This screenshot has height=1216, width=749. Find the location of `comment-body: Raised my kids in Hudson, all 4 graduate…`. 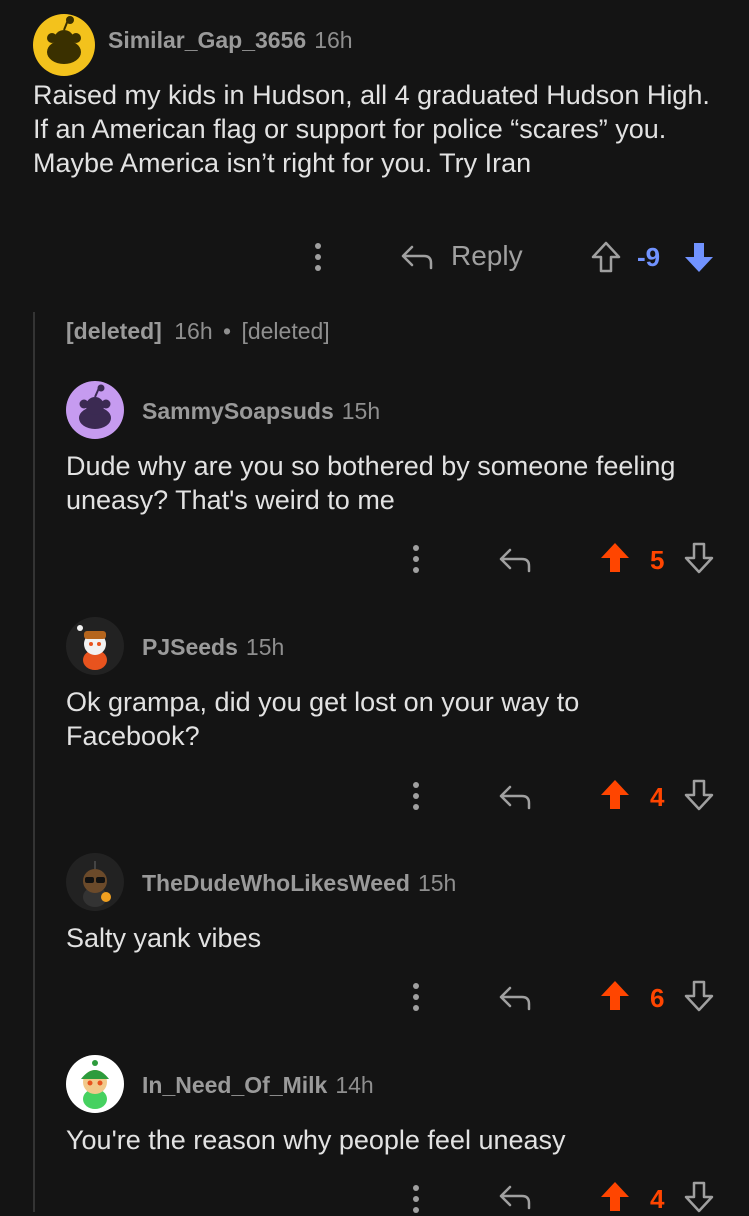

comment-body: Raised my kids in Hudson, all 4 graduate… is located at coordinates (371, 129).